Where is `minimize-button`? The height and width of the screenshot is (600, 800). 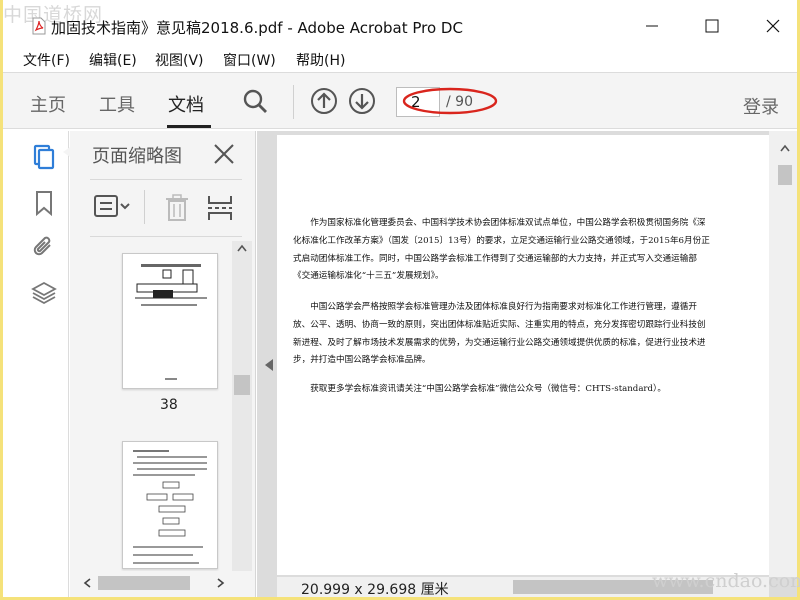 minimize-button is located at coordinates (652, 26).